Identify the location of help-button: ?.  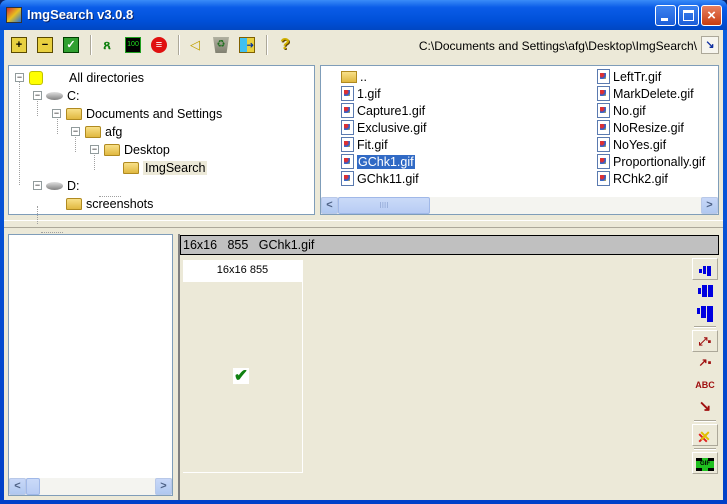
(285, 45).